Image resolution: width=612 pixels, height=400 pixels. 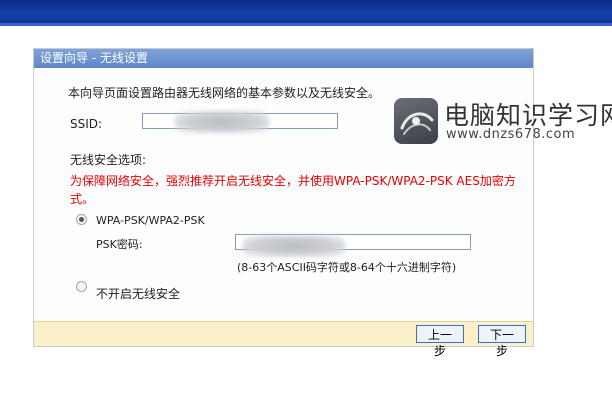 I want to click on prev-button: 上一步, so click(x=440, y=341).